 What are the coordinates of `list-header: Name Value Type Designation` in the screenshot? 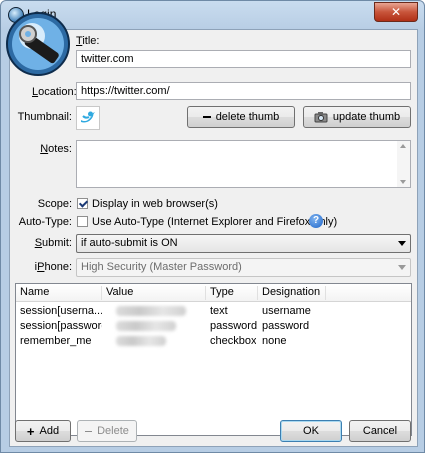 It's located at (213, 293).